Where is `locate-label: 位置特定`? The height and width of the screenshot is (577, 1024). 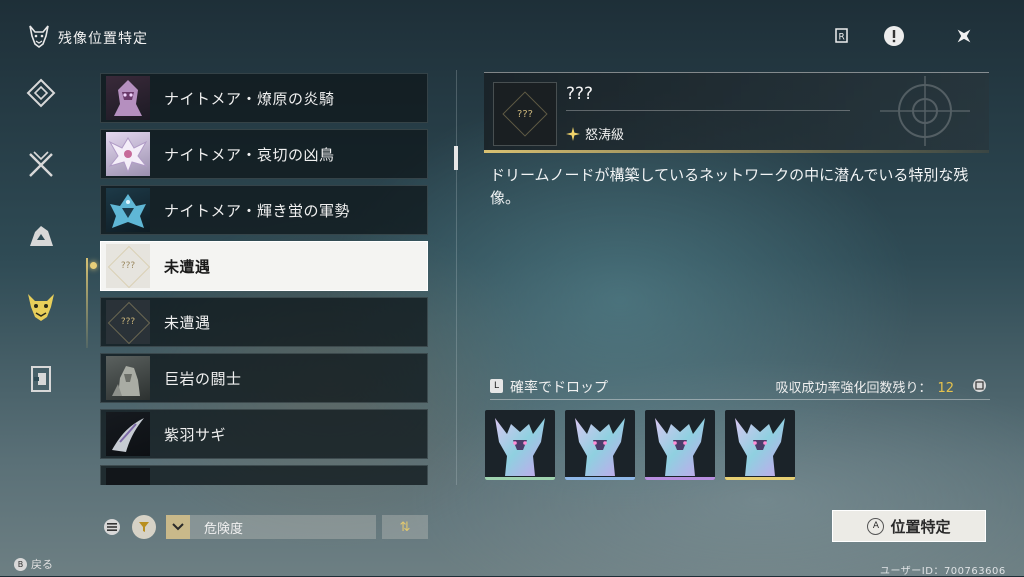
locate-label: 位置特定 is located at coordinates (920, 526).